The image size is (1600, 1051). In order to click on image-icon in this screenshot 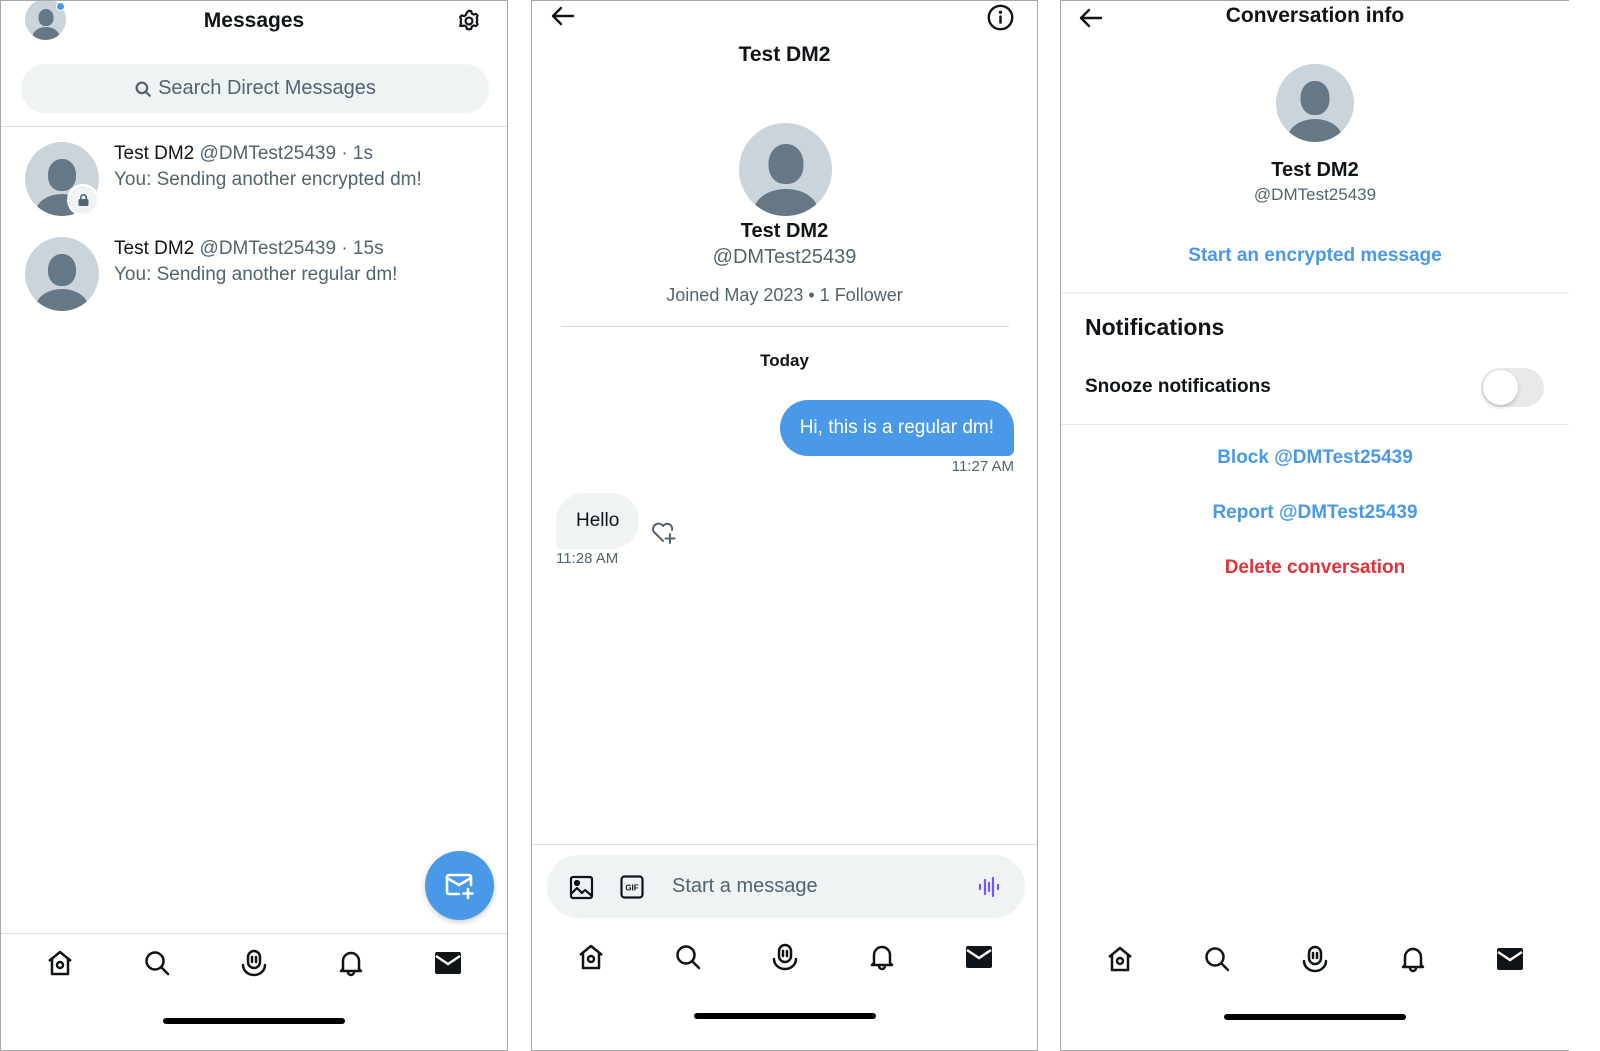, I will do `click(581, 887)`.